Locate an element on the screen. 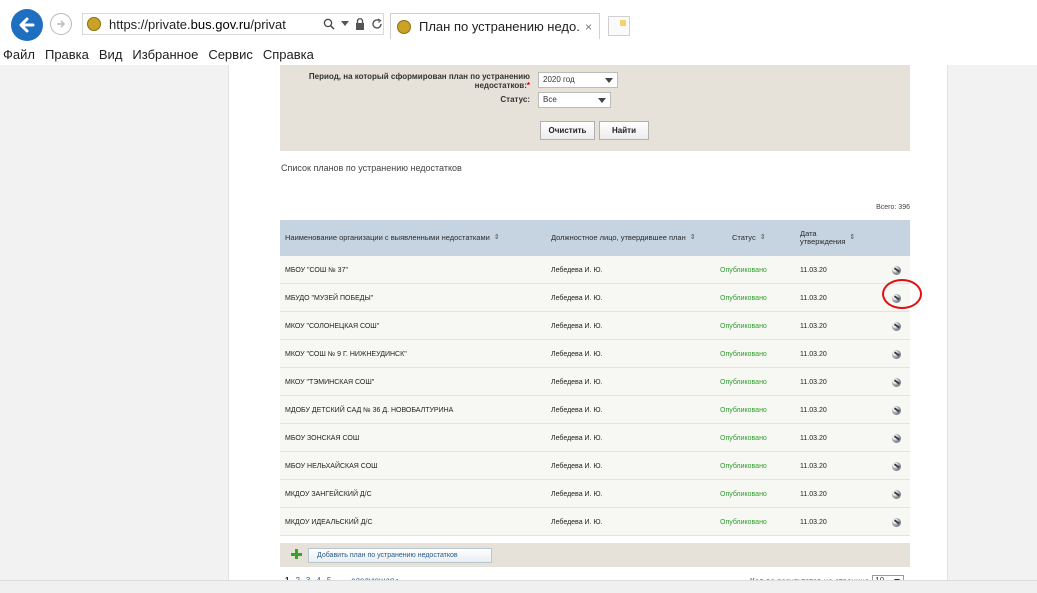 This screenshot has width=1037, height=593. list-title: Список планов по устранению недостатков is located at coordinates (371, 168).